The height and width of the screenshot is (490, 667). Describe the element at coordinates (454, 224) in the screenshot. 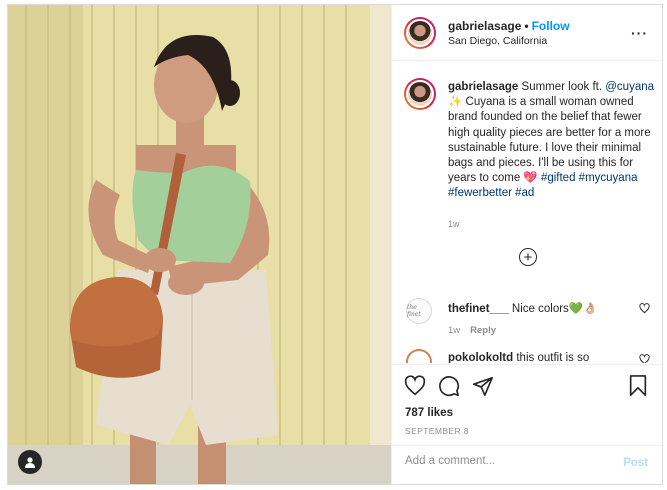

I see `caption-time: 1w` at that location.